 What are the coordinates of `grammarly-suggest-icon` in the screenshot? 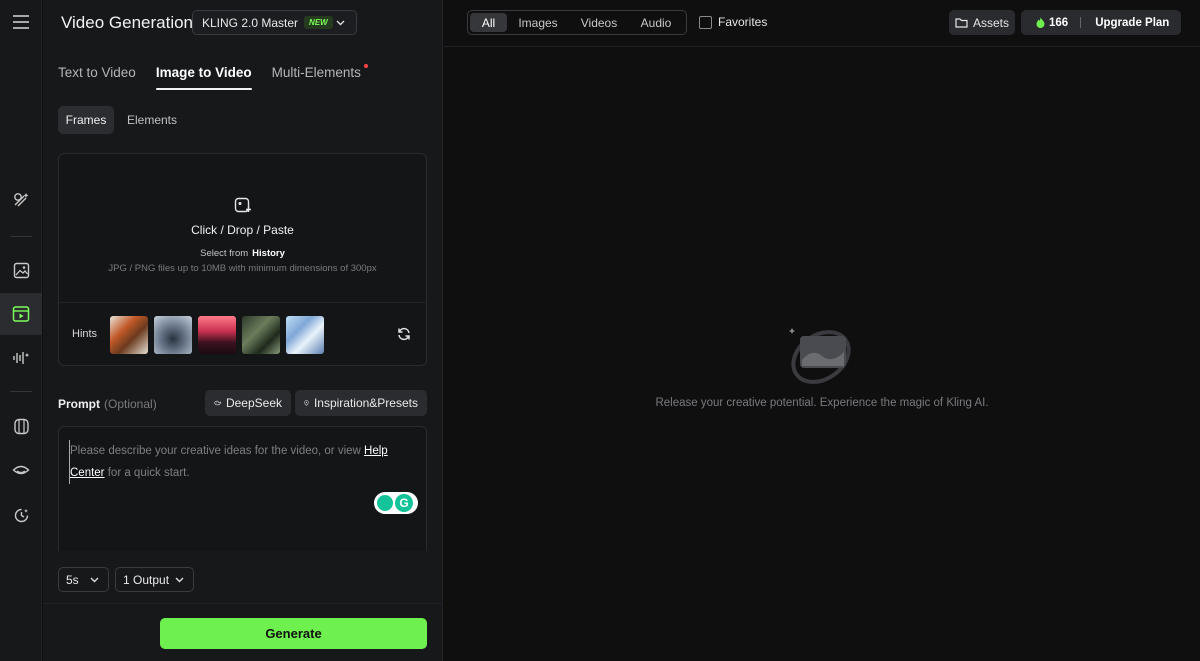 It's located at (385, 503).